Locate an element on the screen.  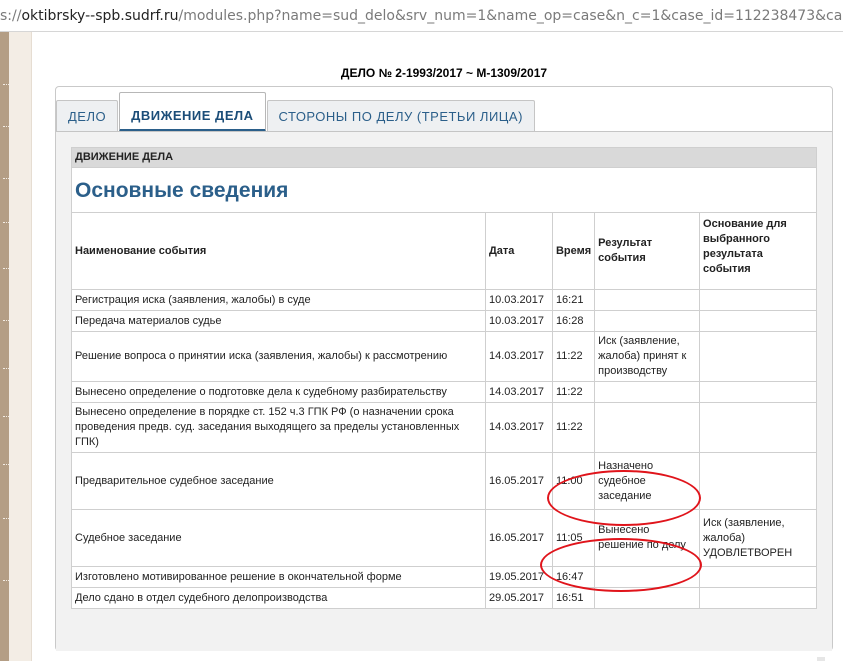
tab-case-movement: ДВИЖЕНИЕ ДЕЛА is located at coordinates (192, 112).